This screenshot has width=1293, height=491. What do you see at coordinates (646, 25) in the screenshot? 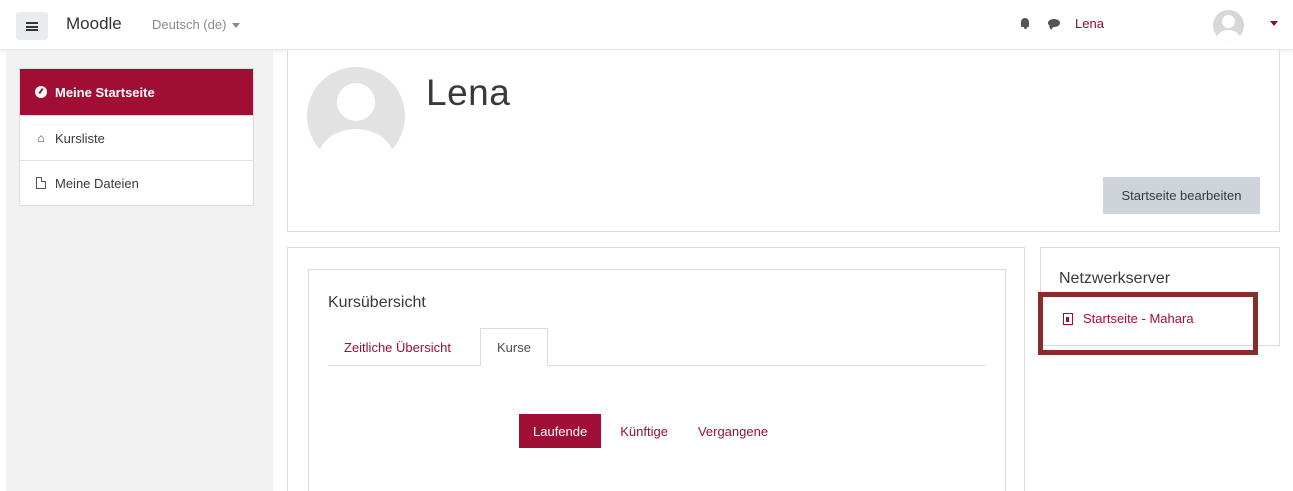
I see `top-navbar: Moodle Deutsch (de) Lena` at bounding box center [646, 25].